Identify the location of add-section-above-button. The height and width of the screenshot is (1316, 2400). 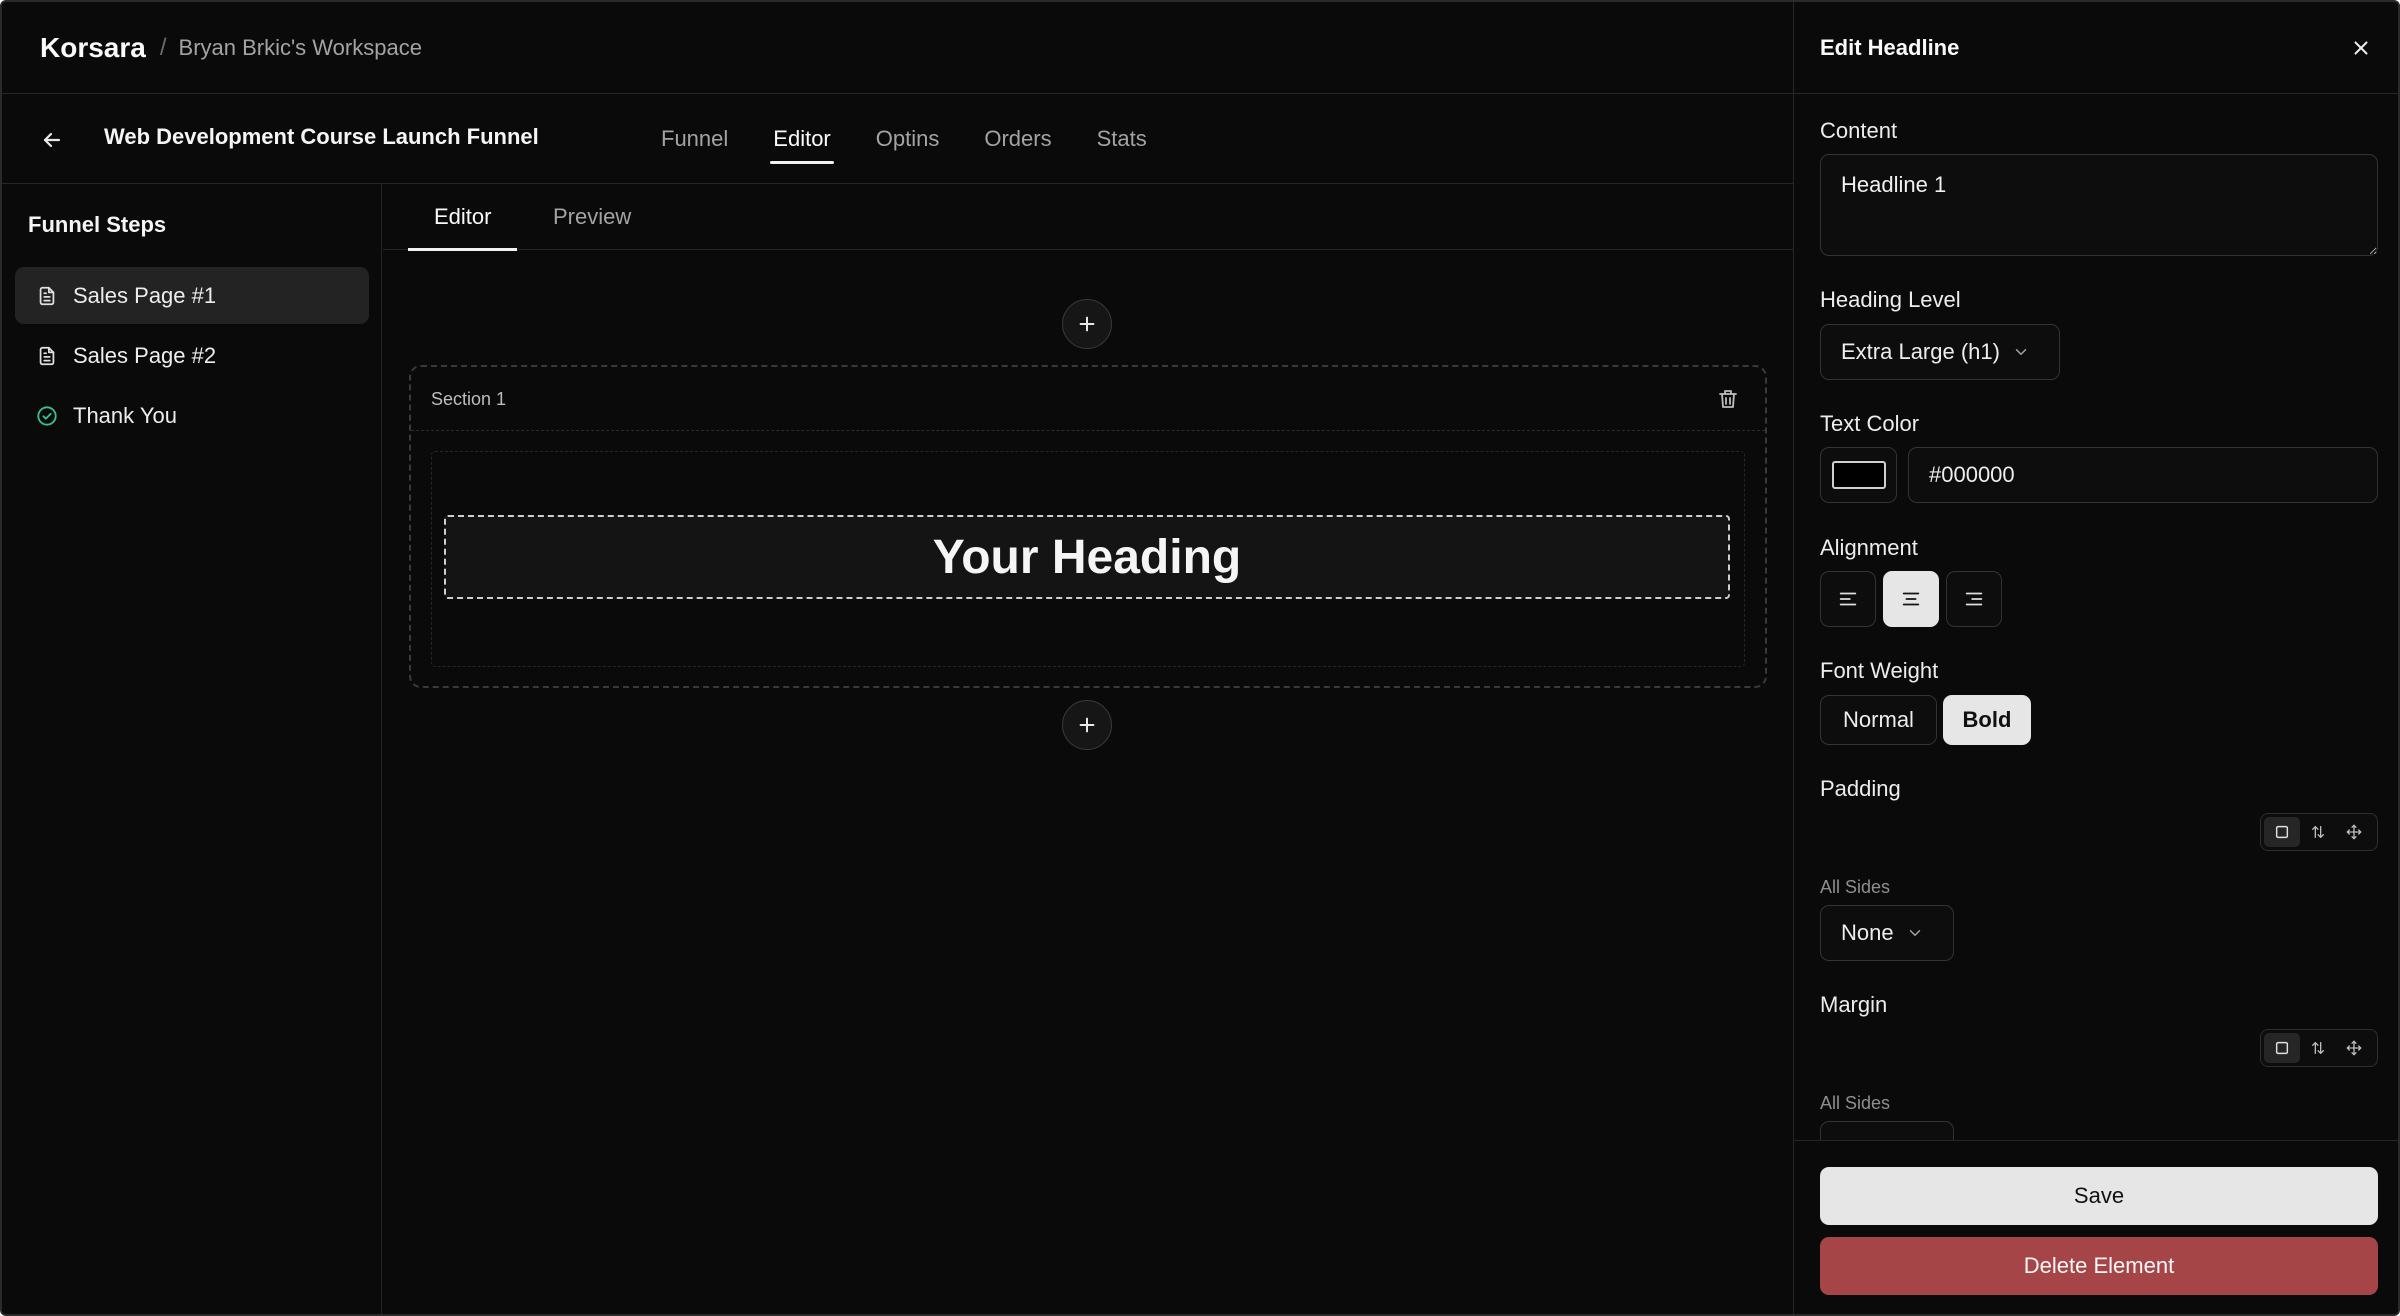
(1087, 324).